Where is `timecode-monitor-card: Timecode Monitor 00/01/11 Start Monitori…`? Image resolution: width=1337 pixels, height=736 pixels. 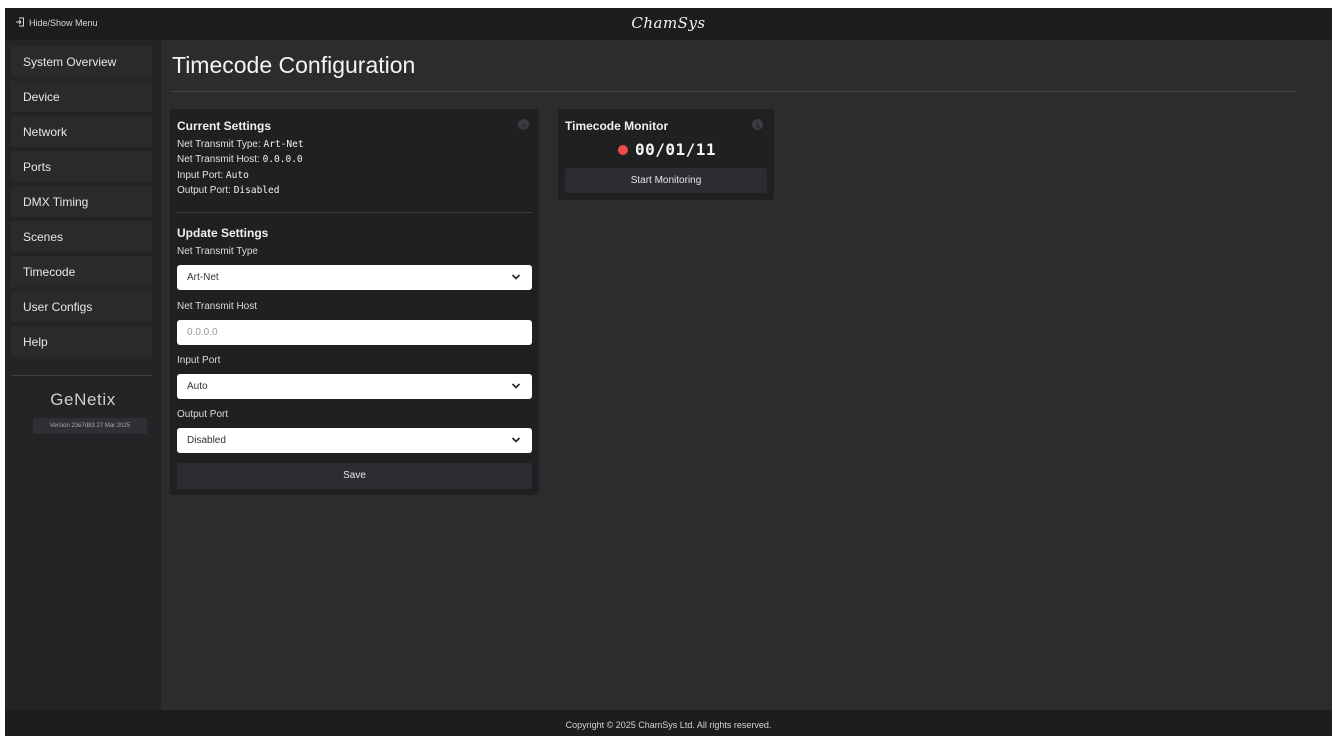 timecode-monitor-card: Timecode Monitor 00/01/11 Start Monitori… is located at coordinates (666, 154).